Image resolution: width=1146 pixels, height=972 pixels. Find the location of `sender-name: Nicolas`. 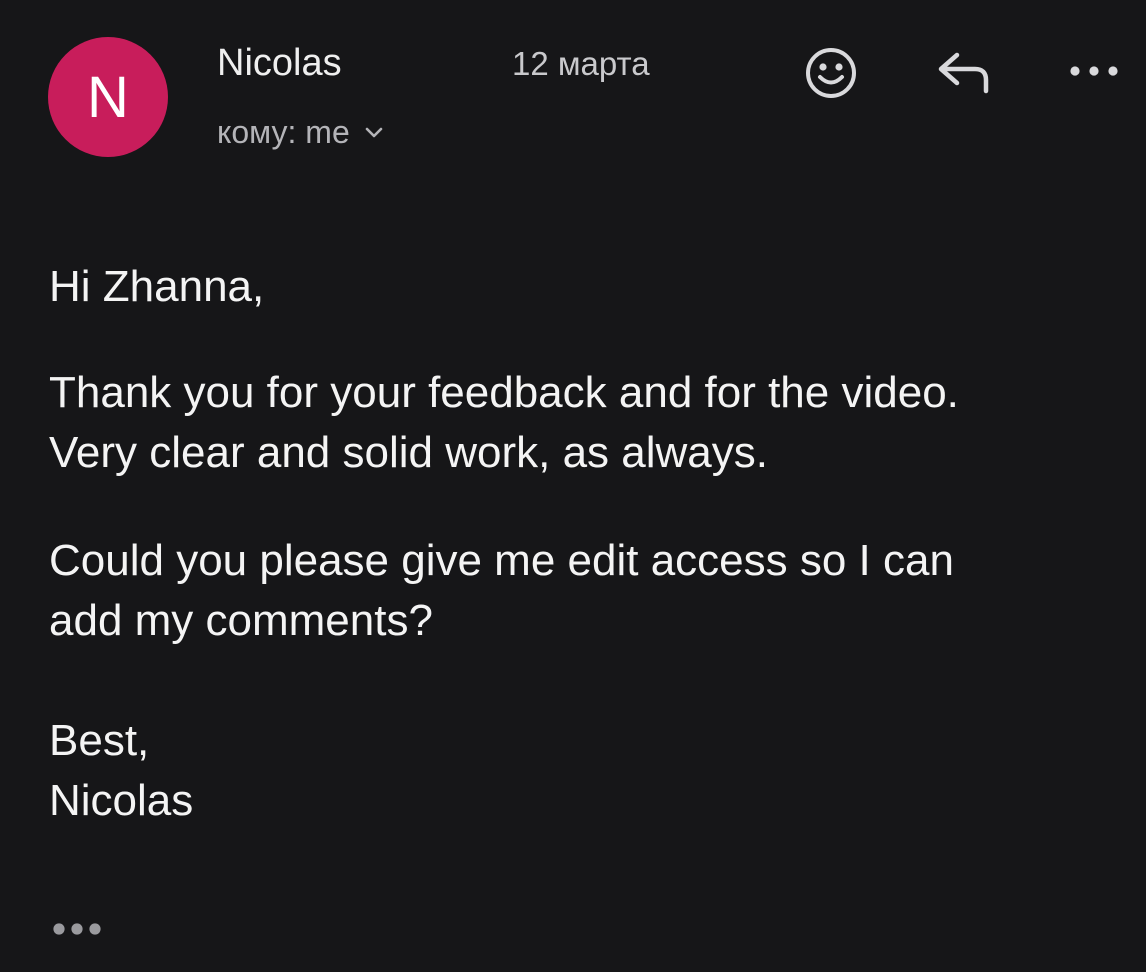

sender-name: Nicolas is located at coordinates (279, 63).